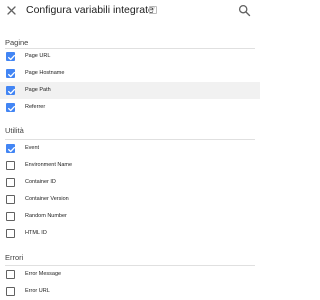  What do you see at coordinates (130, 73) in the screenshot?
I see `variable-row-page-hostname: Page Hostname` at bounding box center [130, 73].